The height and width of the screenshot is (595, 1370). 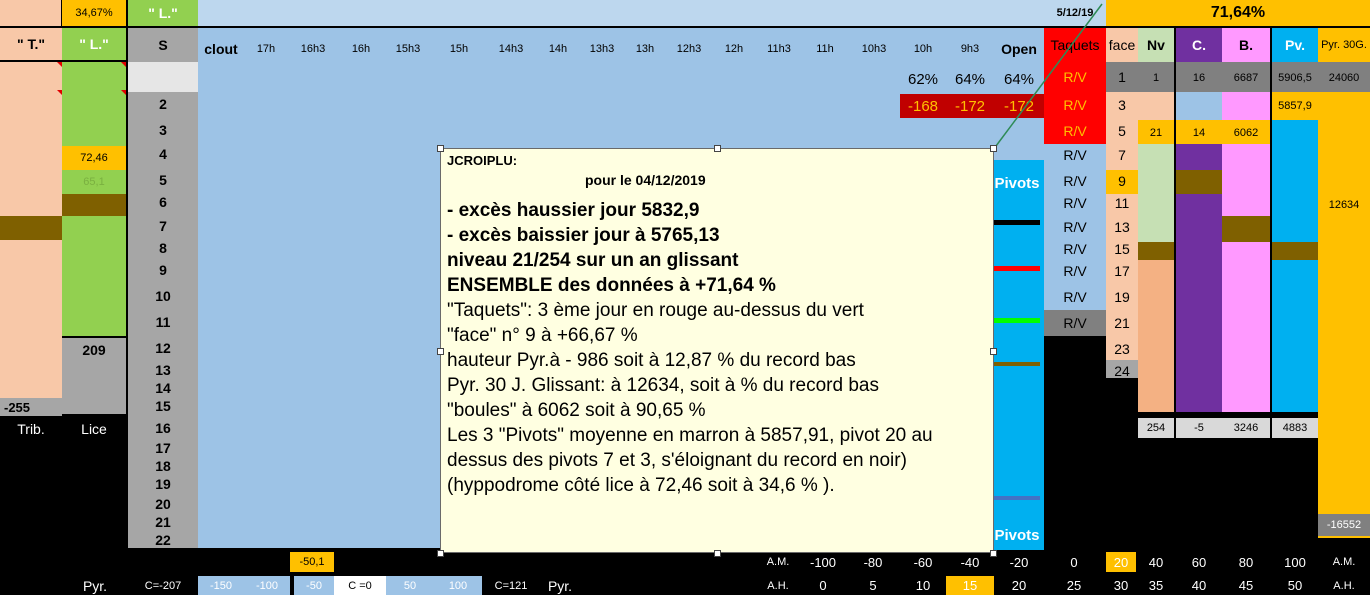 What do you see at coordinates (459, 49) in the screenshot?
I see `hour-header-4: 15h` at bounding box center [459, 49].